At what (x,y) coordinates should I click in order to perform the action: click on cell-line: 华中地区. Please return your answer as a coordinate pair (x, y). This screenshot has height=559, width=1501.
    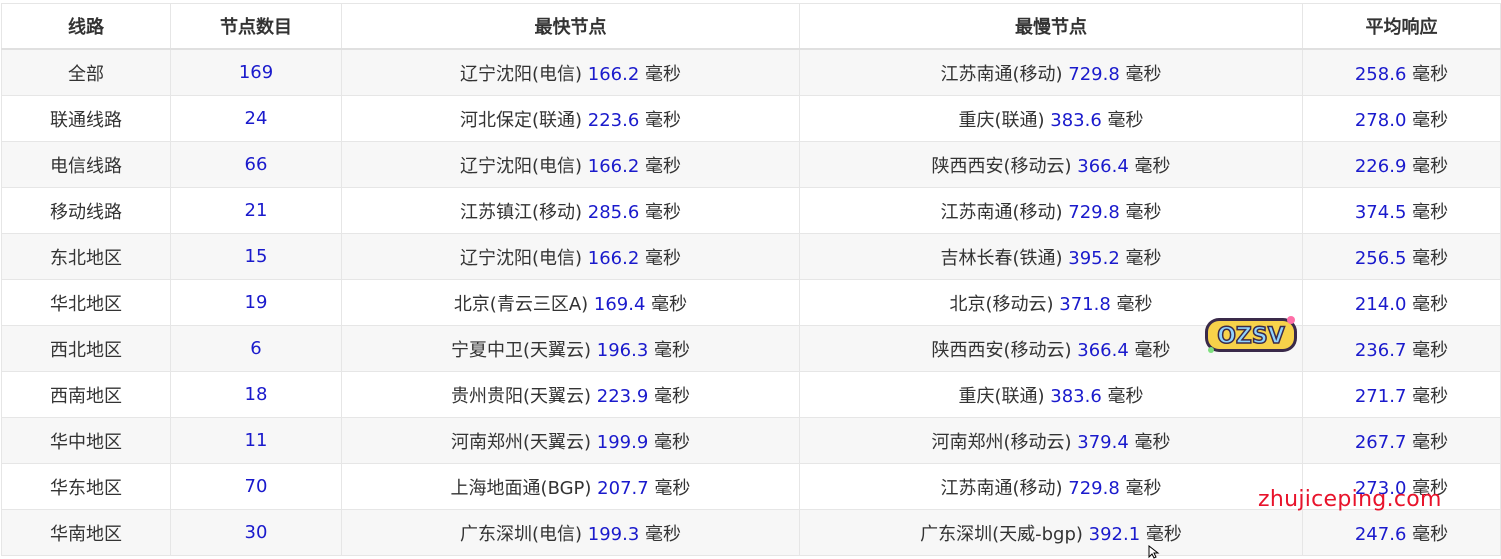
    Looking at the image, I should click on (86, 440).